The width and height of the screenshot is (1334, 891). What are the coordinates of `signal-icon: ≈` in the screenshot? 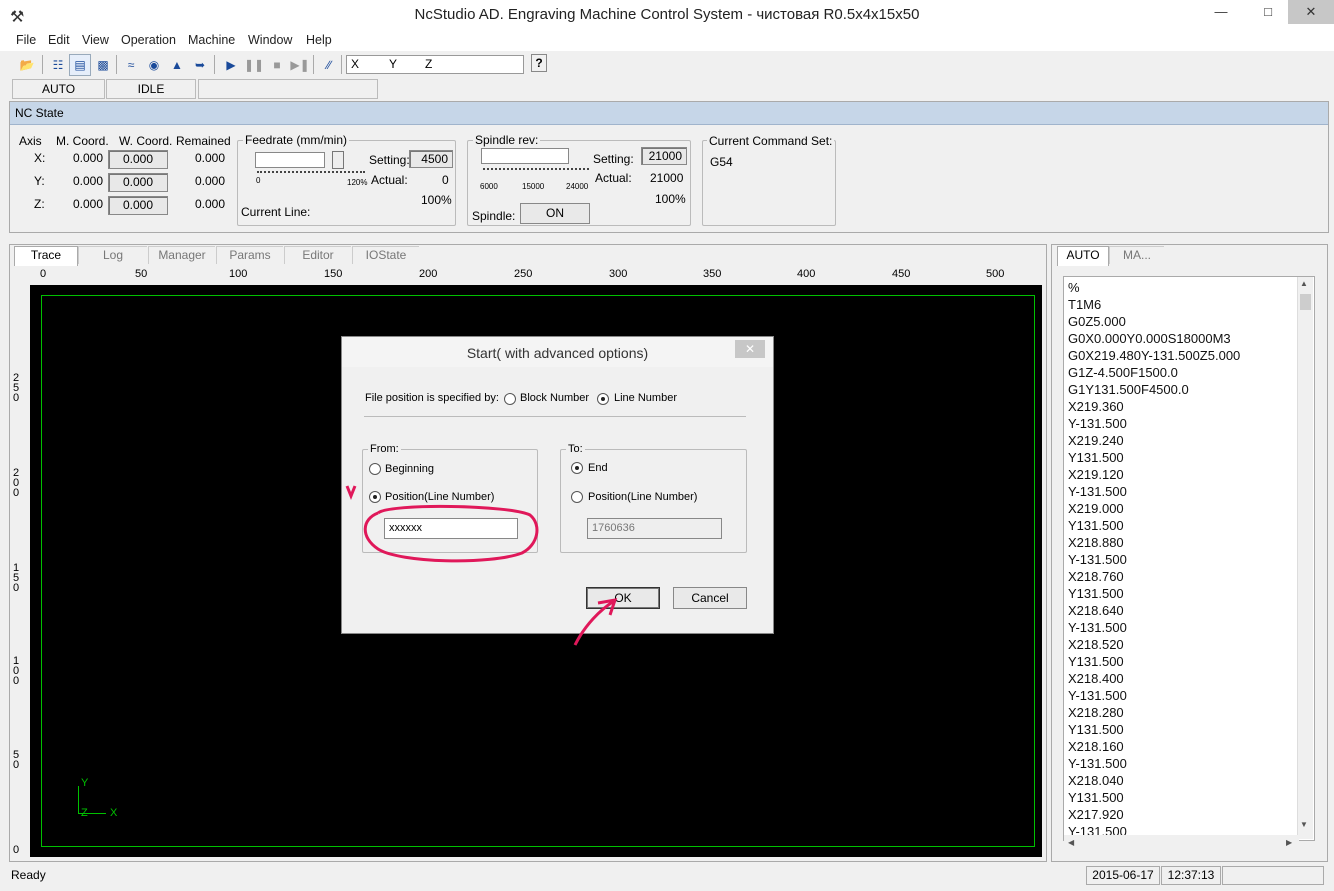 It's located at (131, 65).